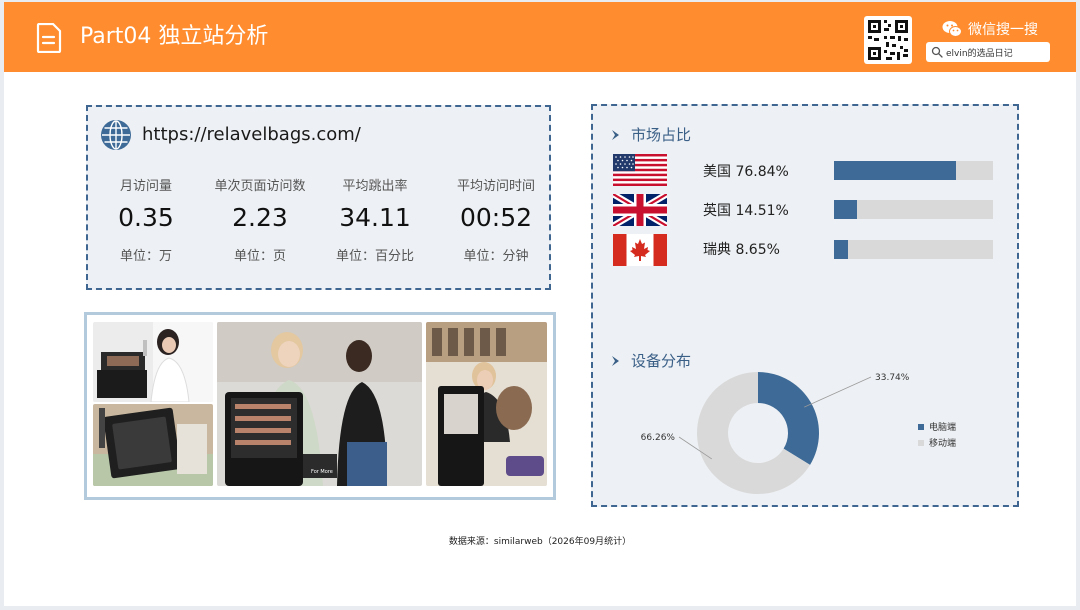 The image size is (1080, 610). Describe the element at coordinates (375, 186) in the screenshot. I see `metric-label: 平均跳出率` at that location.